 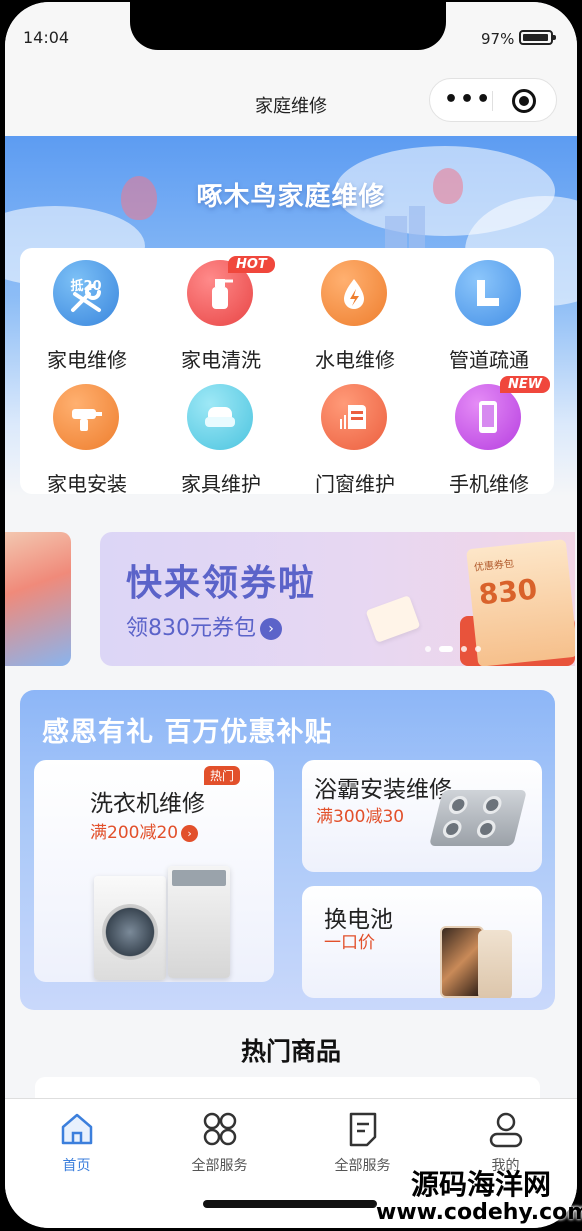 What do you see at coordinates (221, 310) in the screenshot?
I see `service-item: HOT 家电清洗` at bounding box center [221, 310].